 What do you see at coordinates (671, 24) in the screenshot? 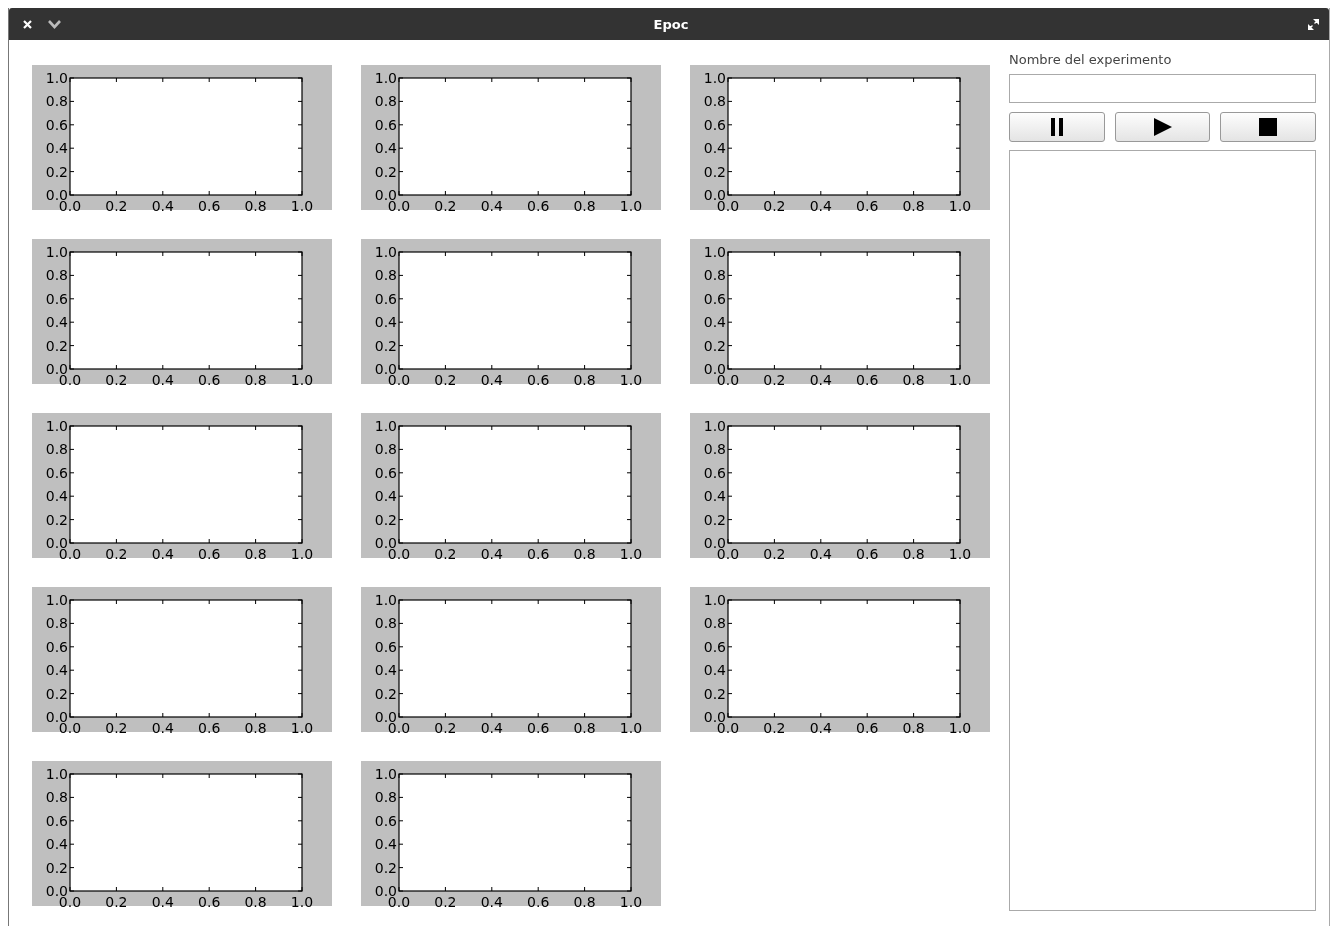
I see `window-title: Epoc` at bounding box center [671, 24].